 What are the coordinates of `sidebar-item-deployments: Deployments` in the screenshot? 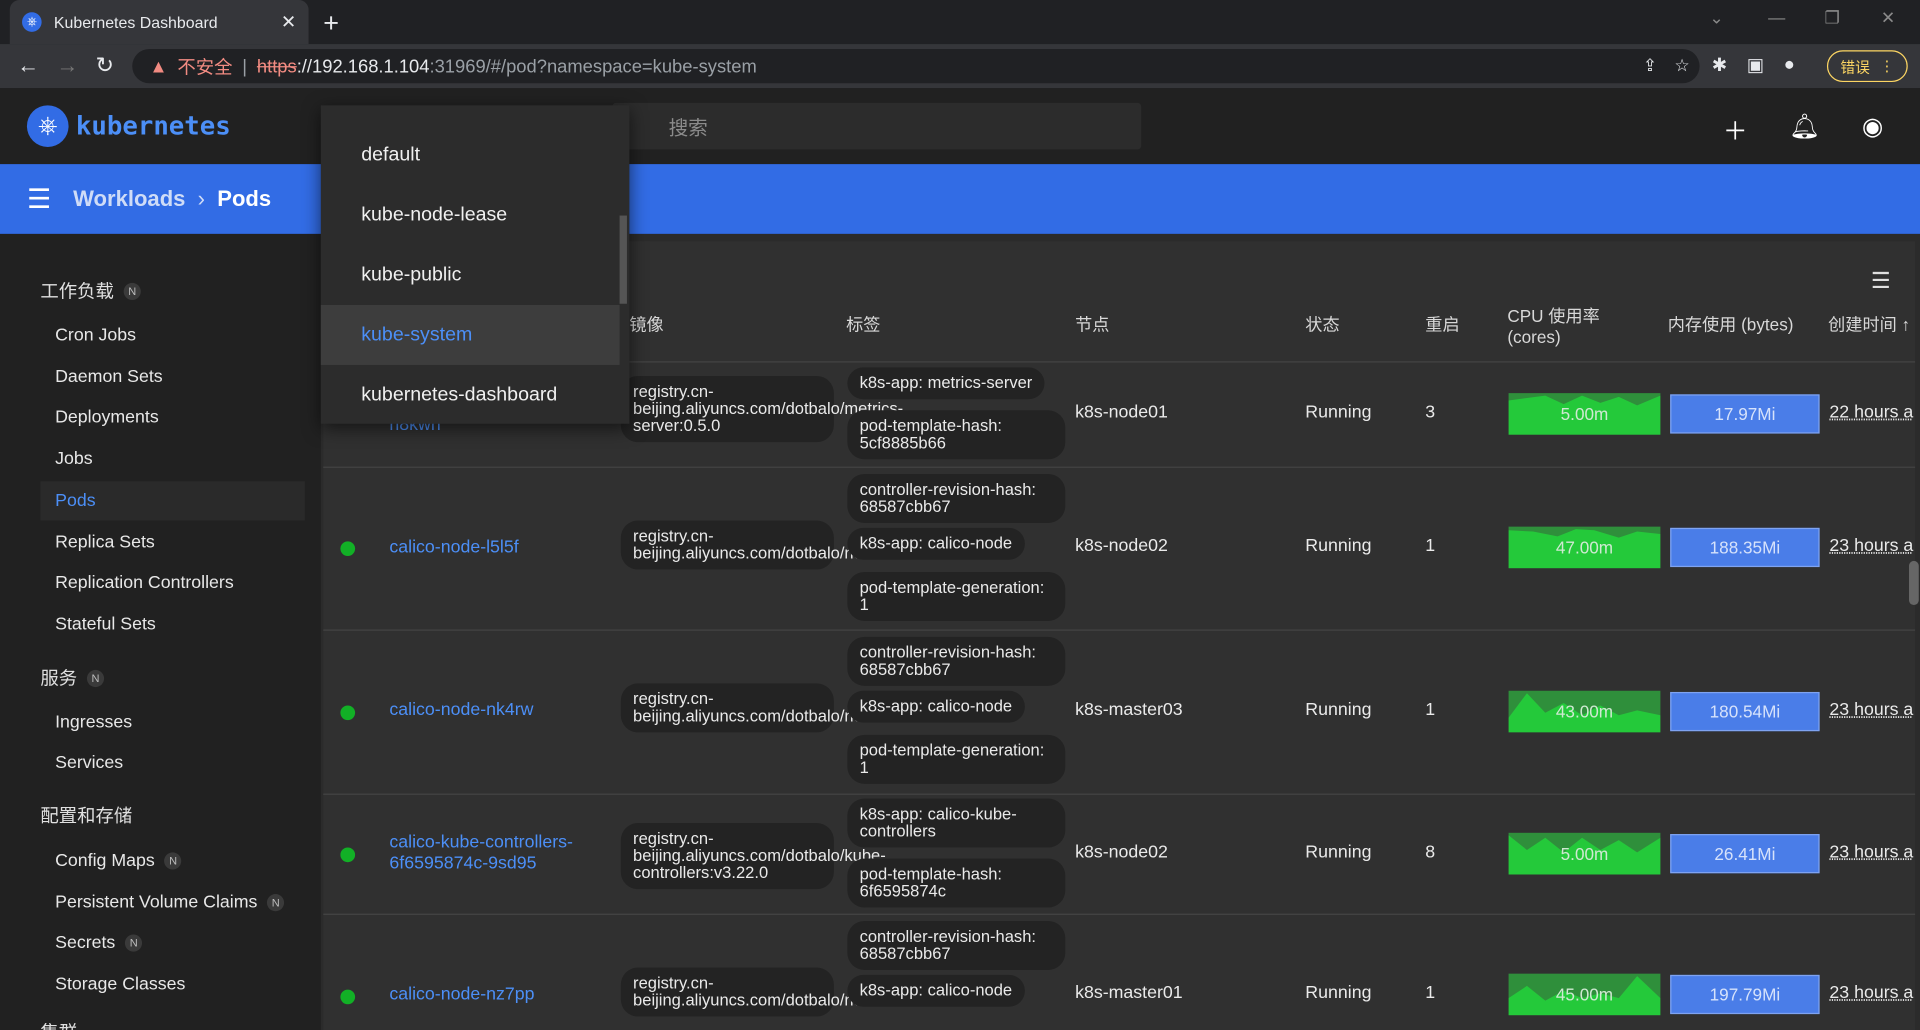 It's located at (172, 417).